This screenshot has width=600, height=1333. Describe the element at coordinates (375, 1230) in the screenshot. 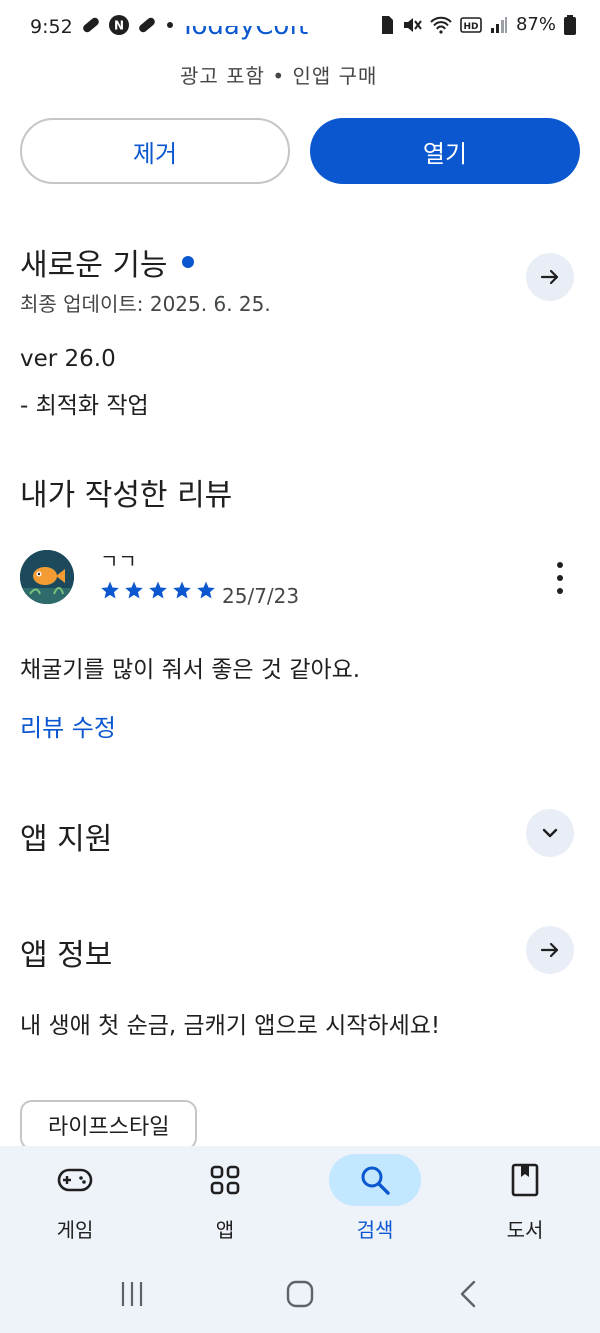

I see `nav-label-search: 검색` at that location.